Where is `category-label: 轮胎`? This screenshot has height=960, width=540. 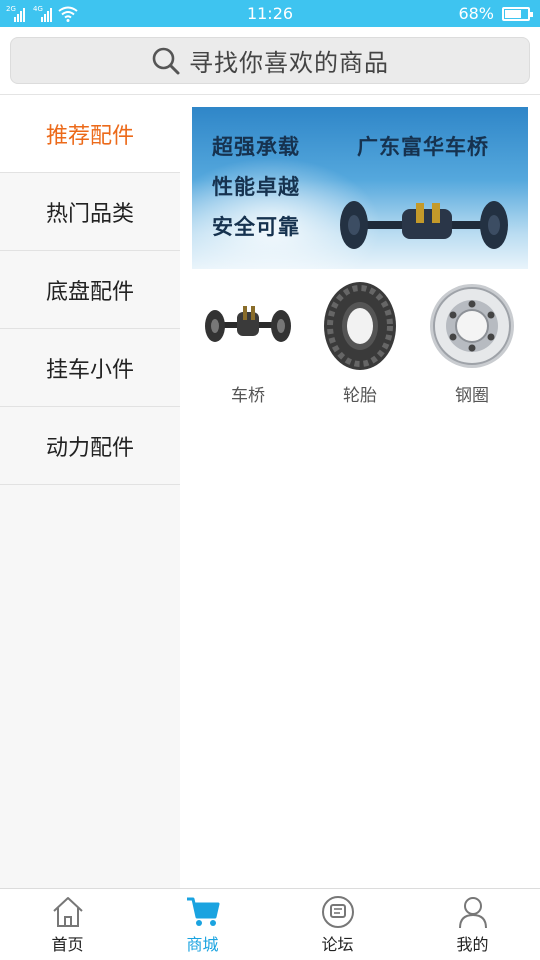
category-label: 轮胎 is located at coordinates (360, 396).